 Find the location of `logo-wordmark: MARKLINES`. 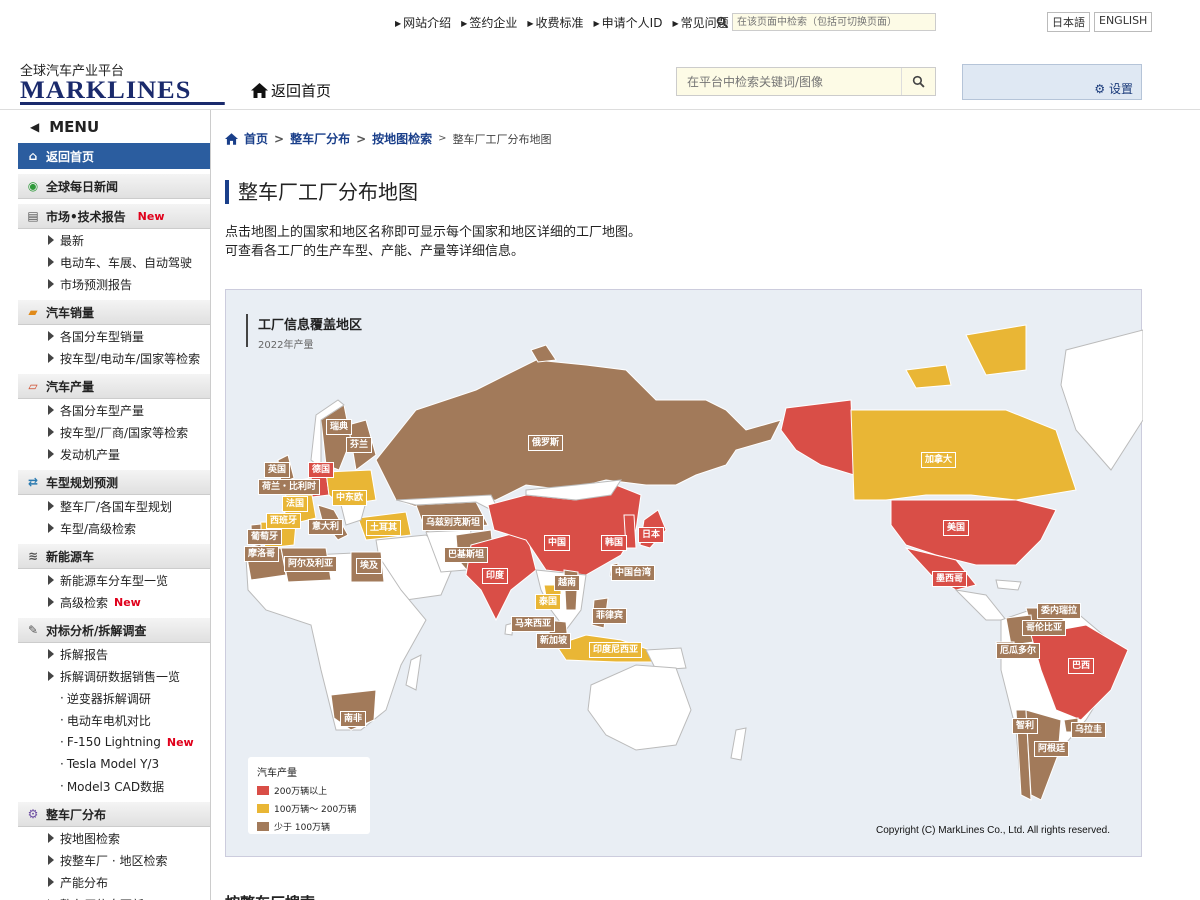

logo-wordmark: MARKLINES is located at coordinates (122, 91).